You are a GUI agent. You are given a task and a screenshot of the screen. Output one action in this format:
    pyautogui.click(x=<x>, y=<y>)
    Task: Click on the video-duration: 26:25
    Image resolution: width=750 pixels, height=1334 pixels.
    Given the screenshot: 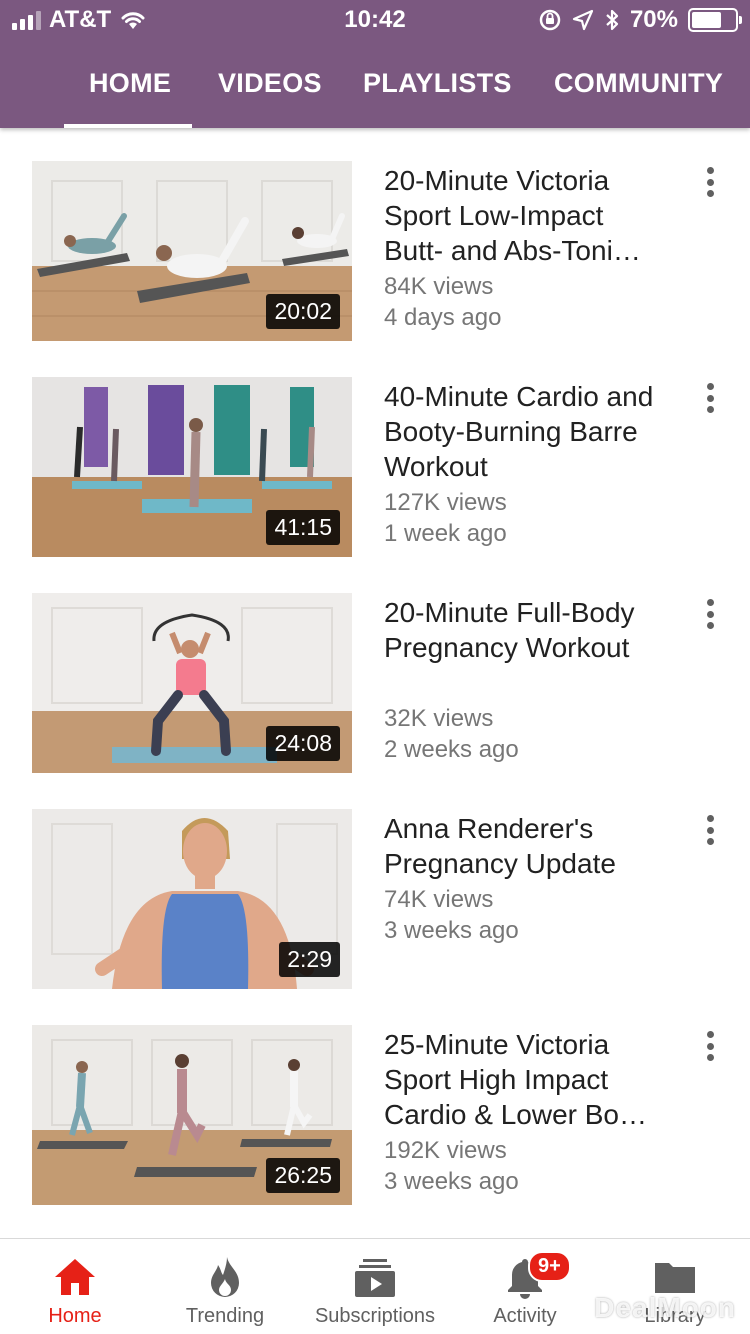 What is the action you would take?
    pyautogui.click(x=303, y=1175)
    